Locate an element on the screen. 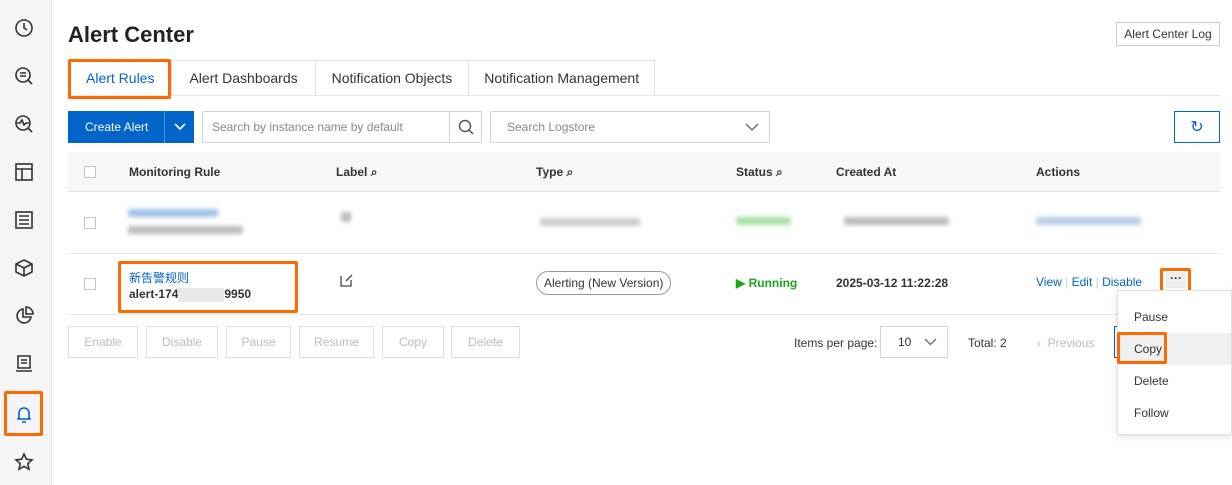  clock-icon is located at coordinates (24, 28).